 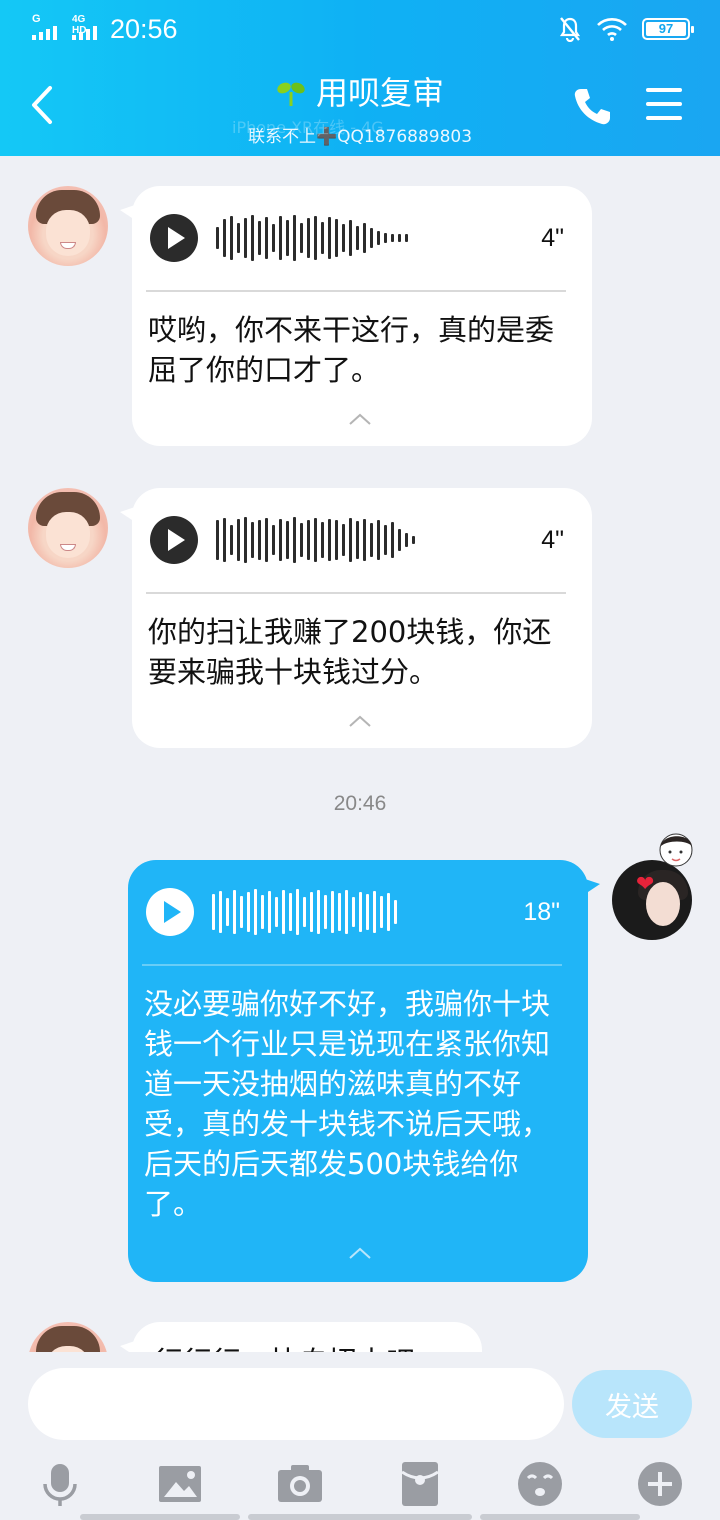 What do you see at coordinates (379, 93) in the screenshot?
I see `page-title: 用呗复审` at bounding box center [379, 93].